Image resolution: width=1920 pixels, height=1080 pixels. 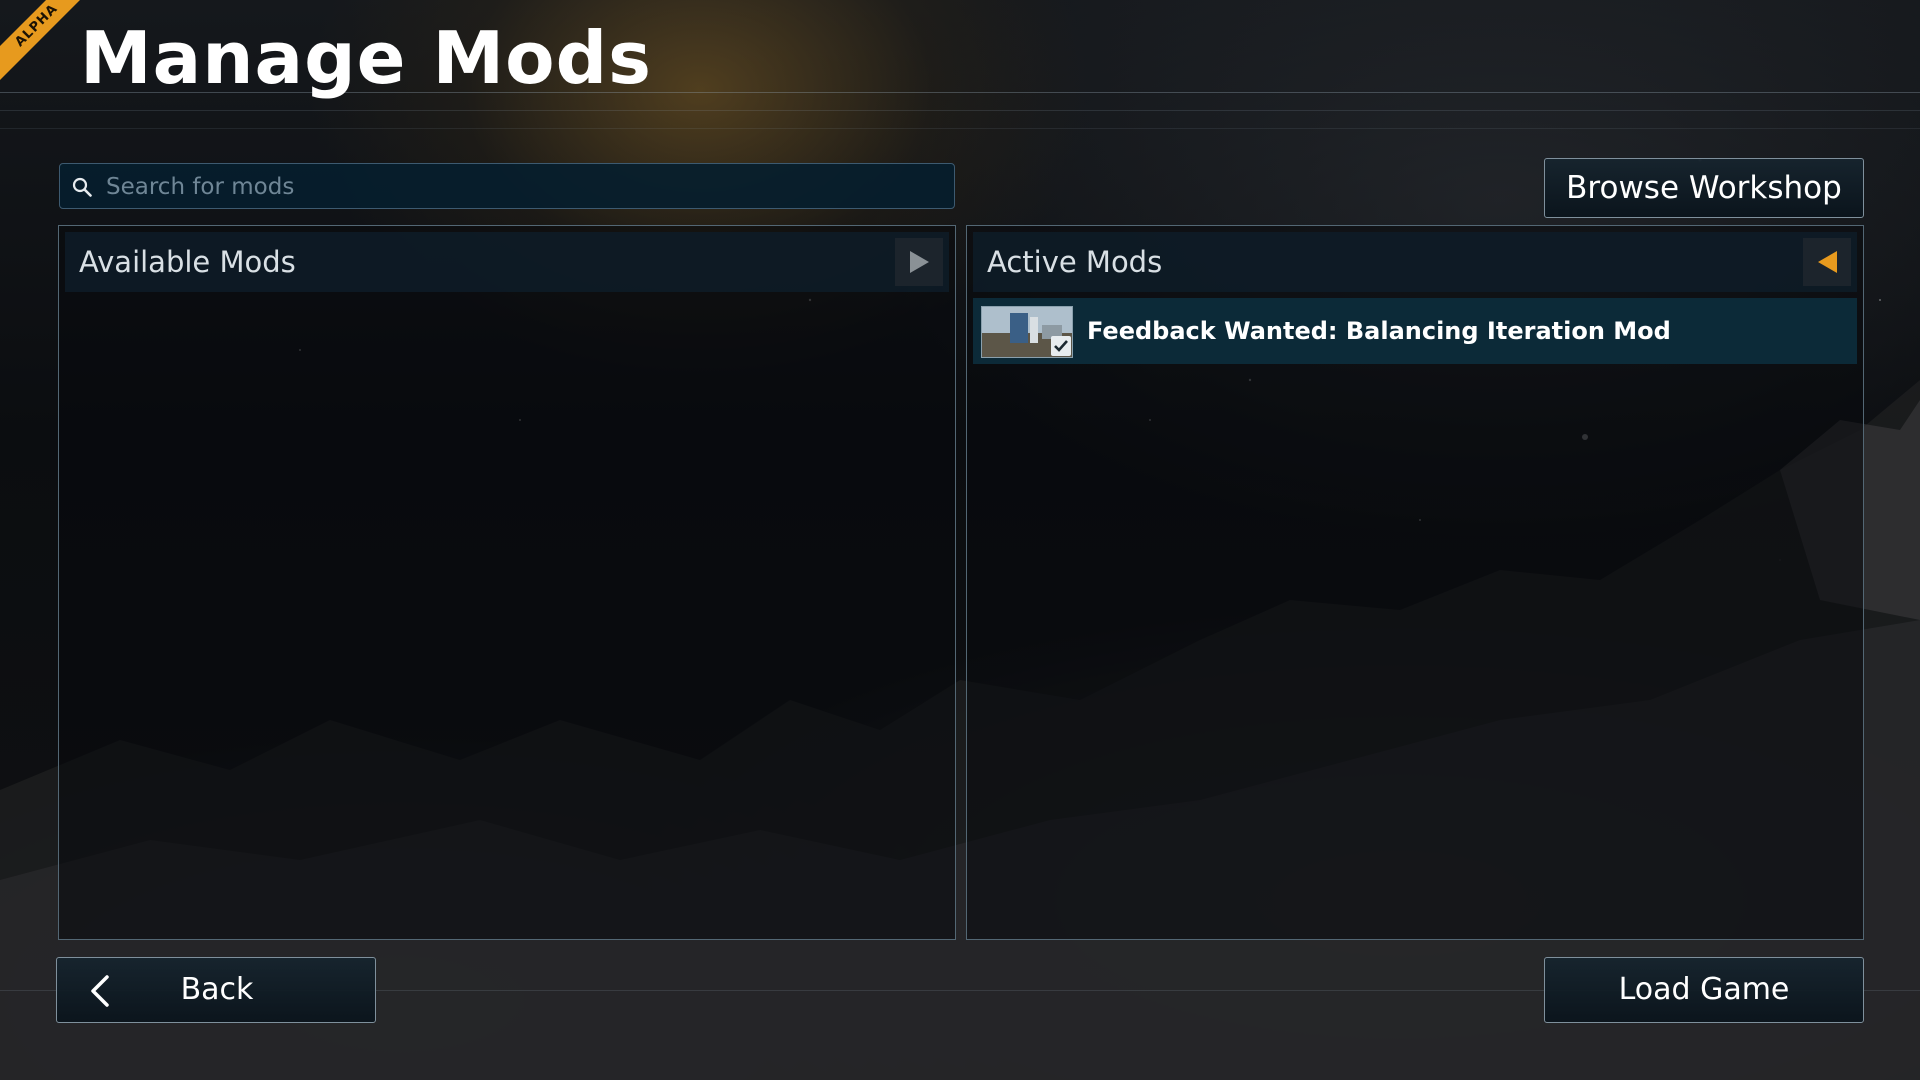 I want to click on available-mods-header: Available Mods, so click(x=507, y=262).